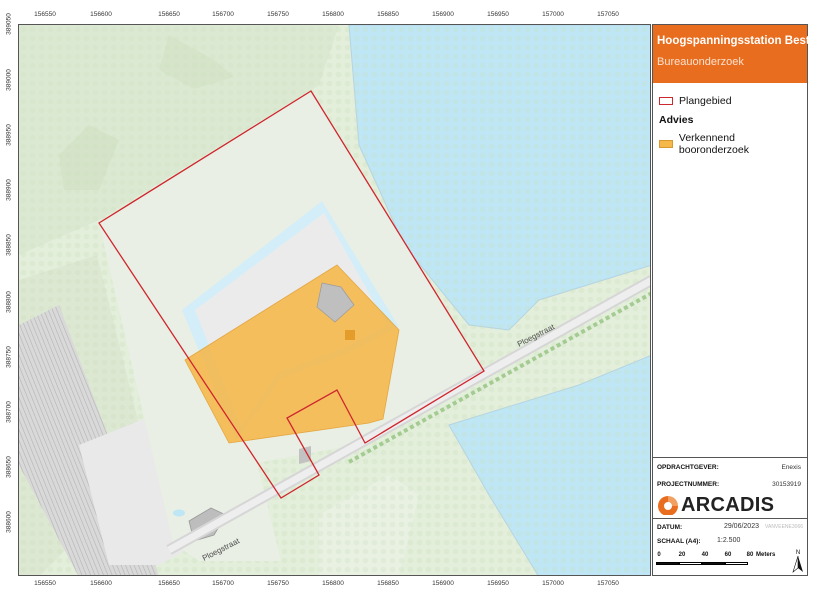  Describe the element at coordinates (9, 190) in the screenshot. I see `northing-label: 388900` at that location.